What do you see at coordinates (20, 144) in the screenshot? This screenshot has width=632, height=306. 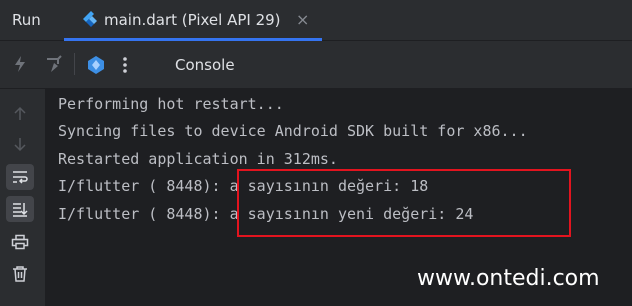 I see `arrow-down-icon` at bounding box center [20, 144].